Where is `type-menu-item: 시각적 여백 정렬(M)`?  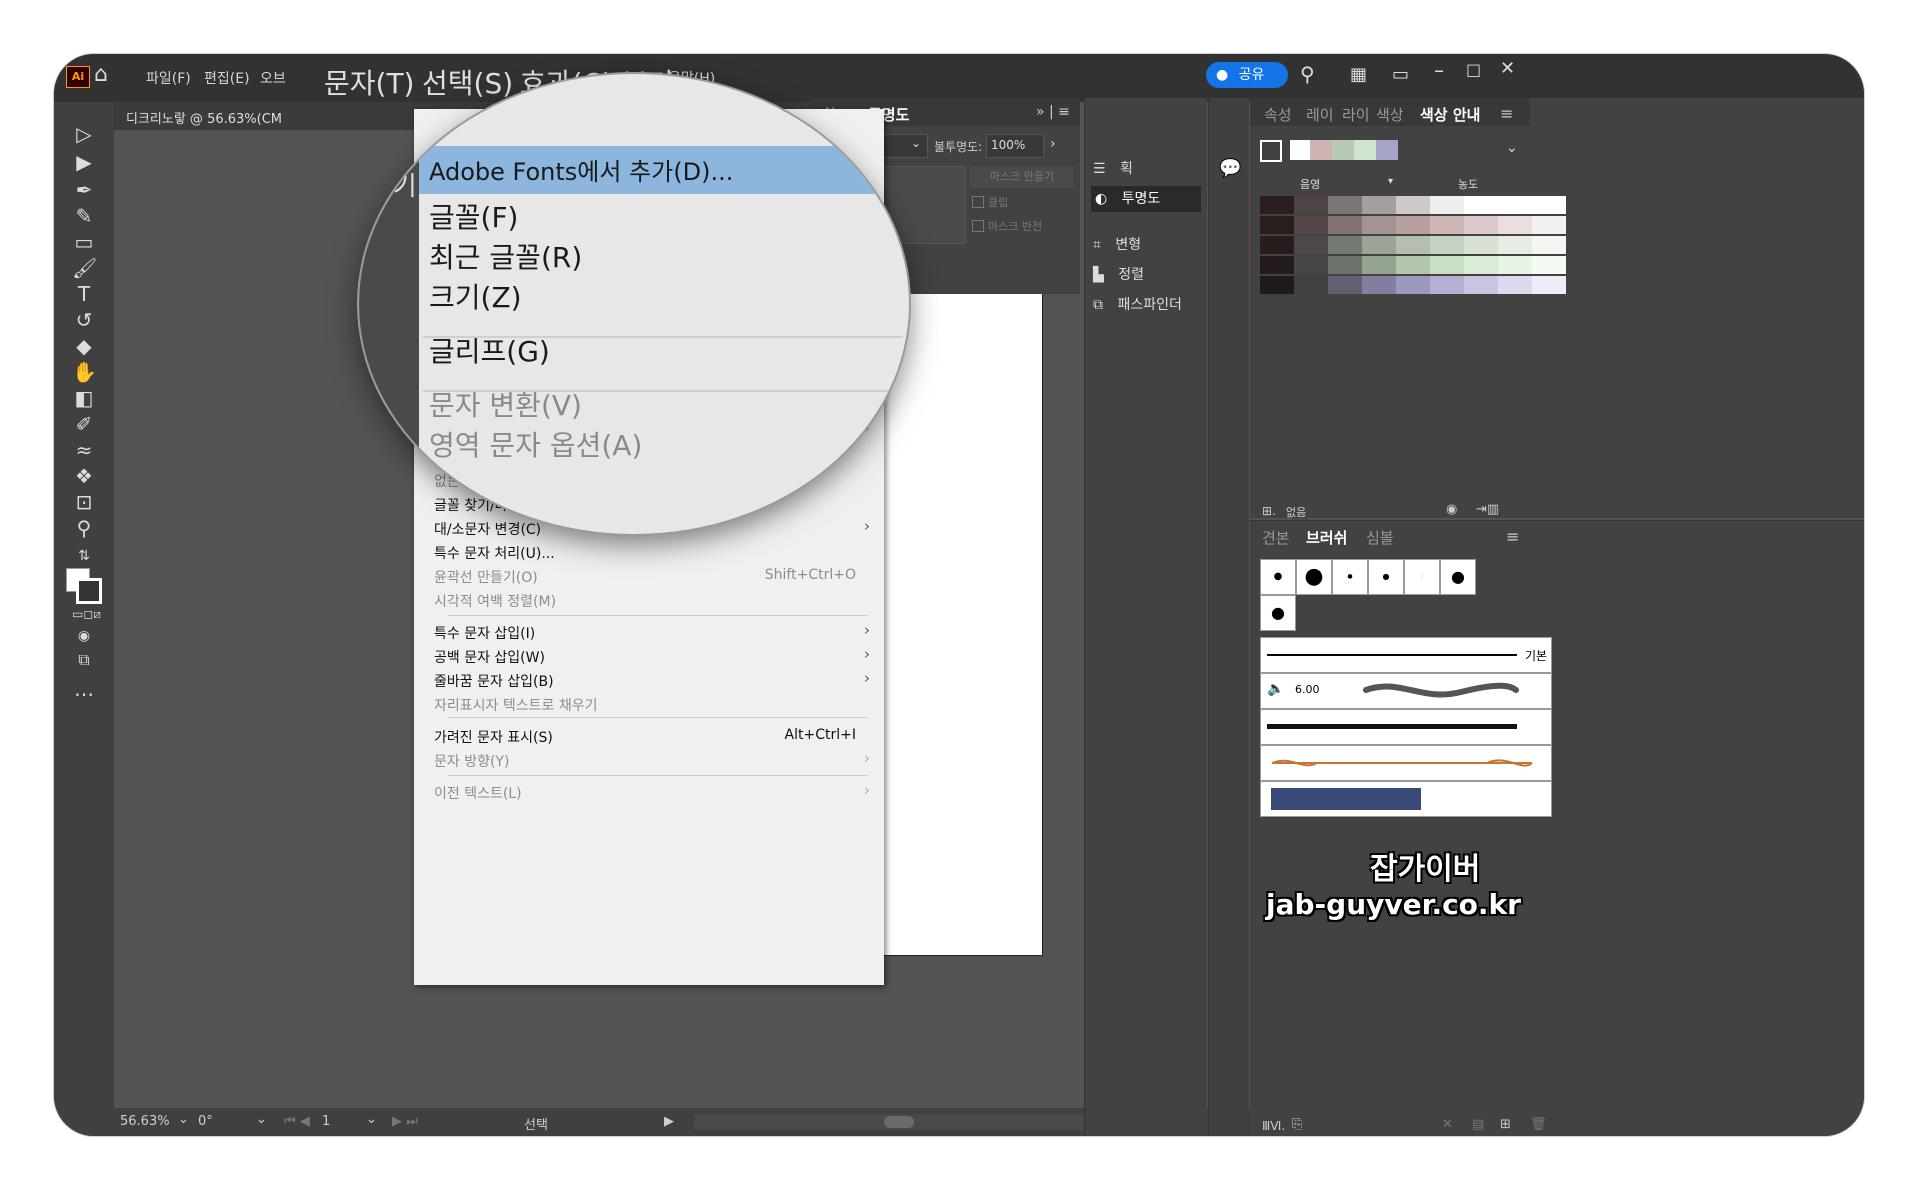 type-menu-item: 시각적 여백 정렬(M) is located at coordinates (649, 602).